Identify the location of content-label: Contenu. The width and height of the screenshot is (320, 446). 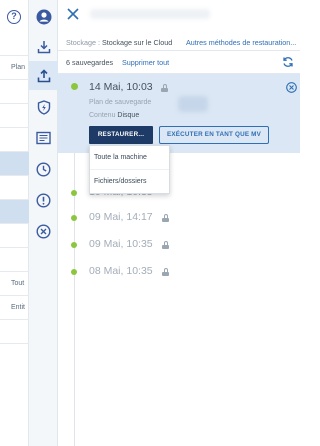
(103, 115).